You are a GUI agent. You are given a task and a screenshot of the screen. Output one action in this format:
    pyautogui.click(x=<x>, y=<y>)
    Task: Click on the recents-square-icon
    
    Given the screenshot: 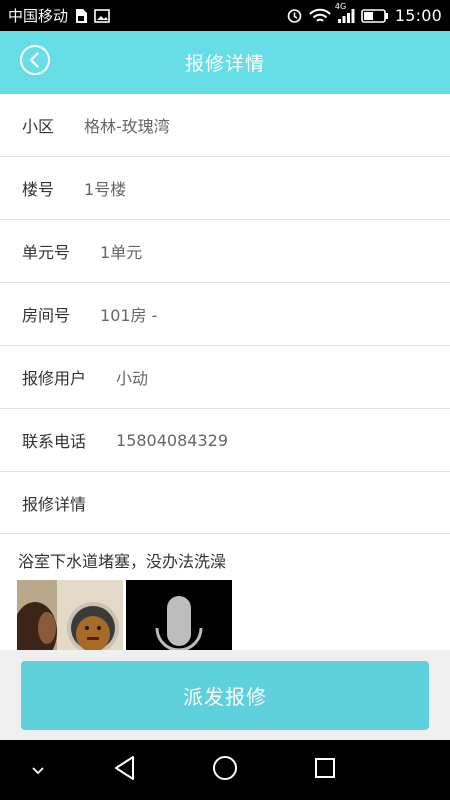 What is the action you would take?
    pyautogui.click(x=325, y=770)
    